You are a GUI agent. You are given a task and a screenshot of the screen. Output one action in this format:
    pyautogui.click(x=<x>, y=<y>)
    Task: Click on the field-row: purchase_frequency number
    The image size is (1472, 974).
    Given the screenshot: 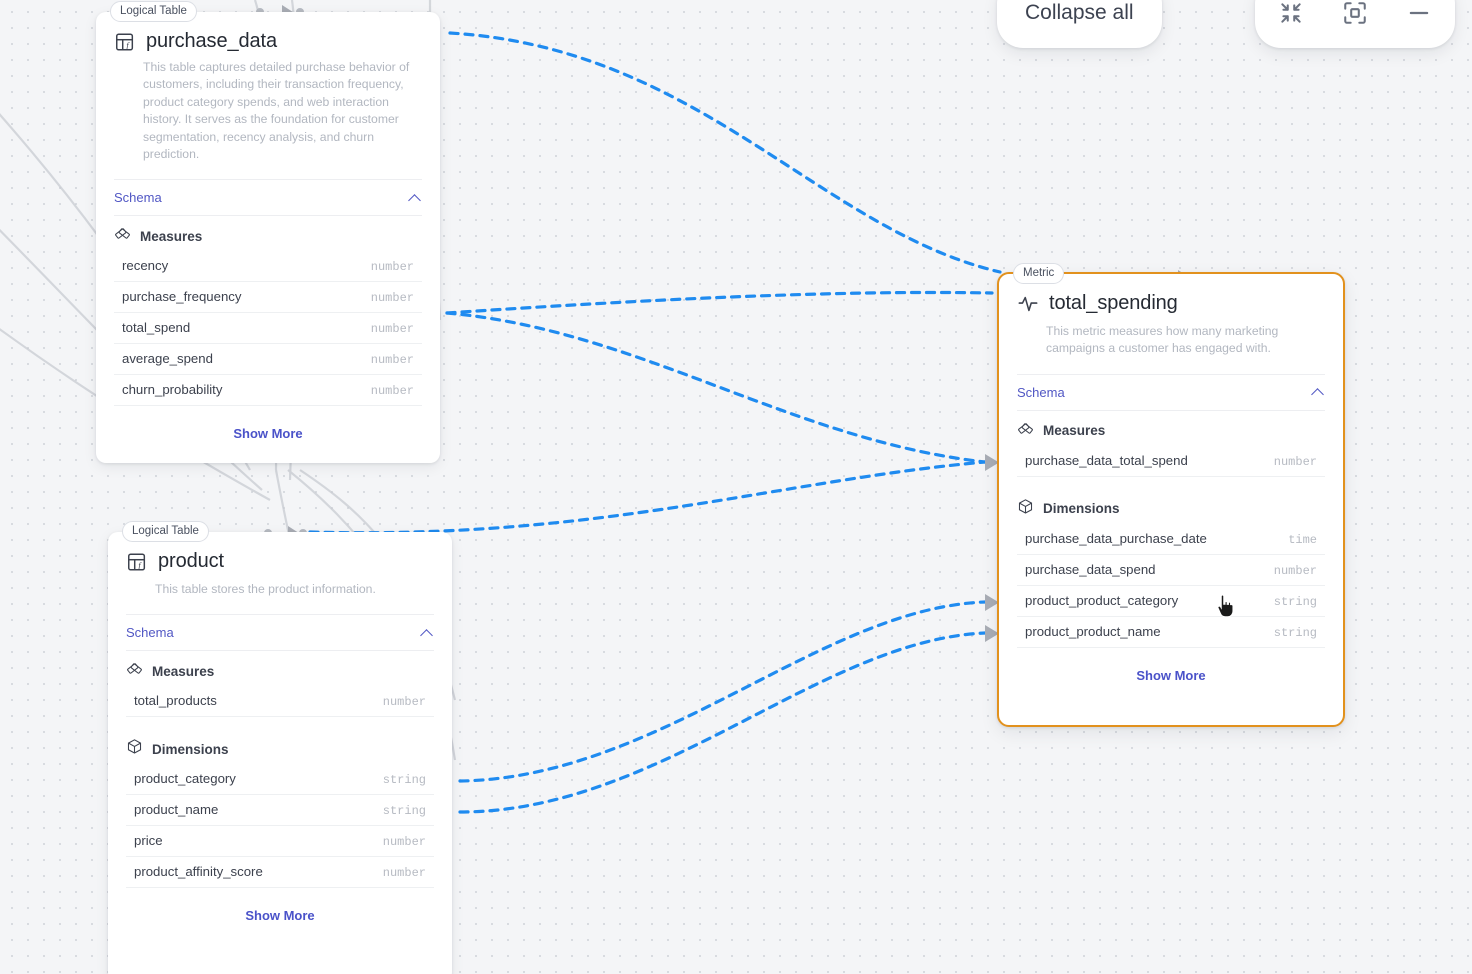 What is the action you would take?
    pyautogui.click(x=268, y=298)
    